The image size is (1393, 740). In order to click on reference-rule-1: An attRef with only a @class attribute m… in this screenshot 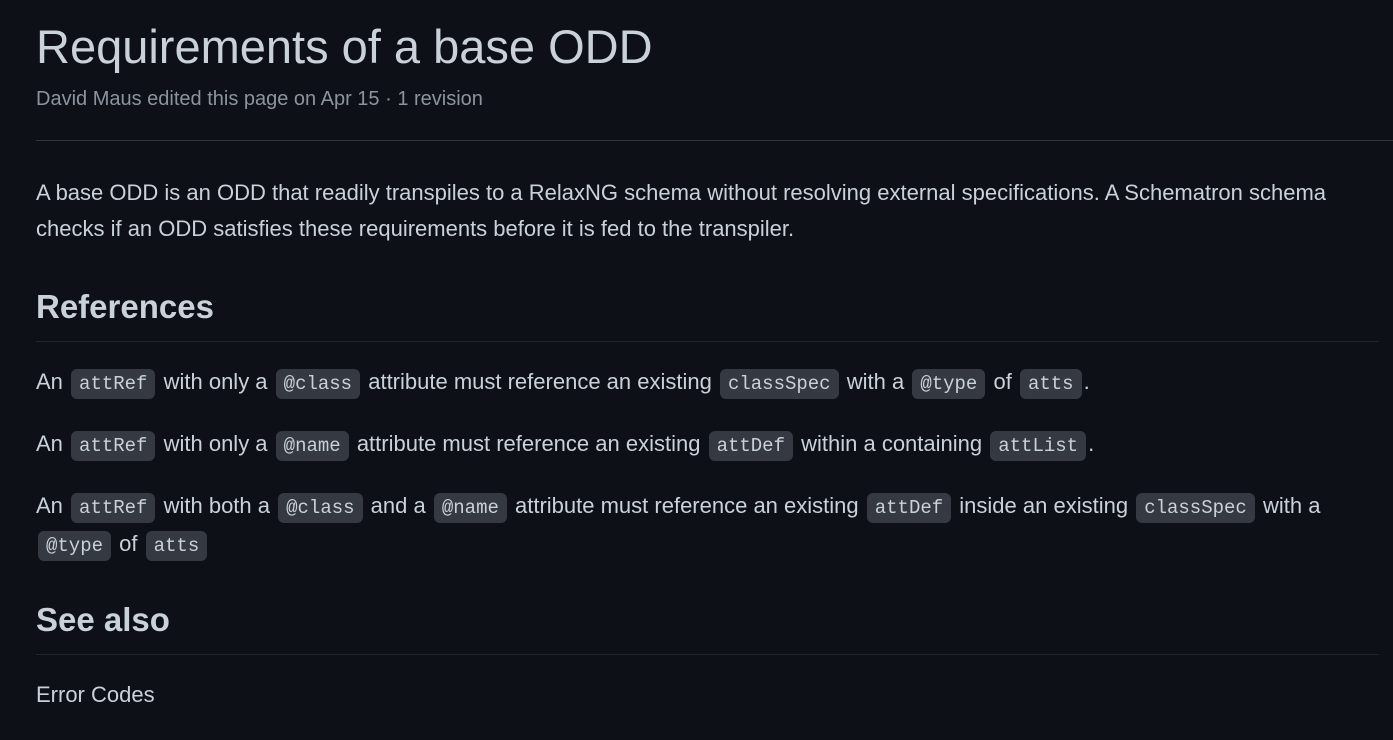, I will do `click(707, 383)`.